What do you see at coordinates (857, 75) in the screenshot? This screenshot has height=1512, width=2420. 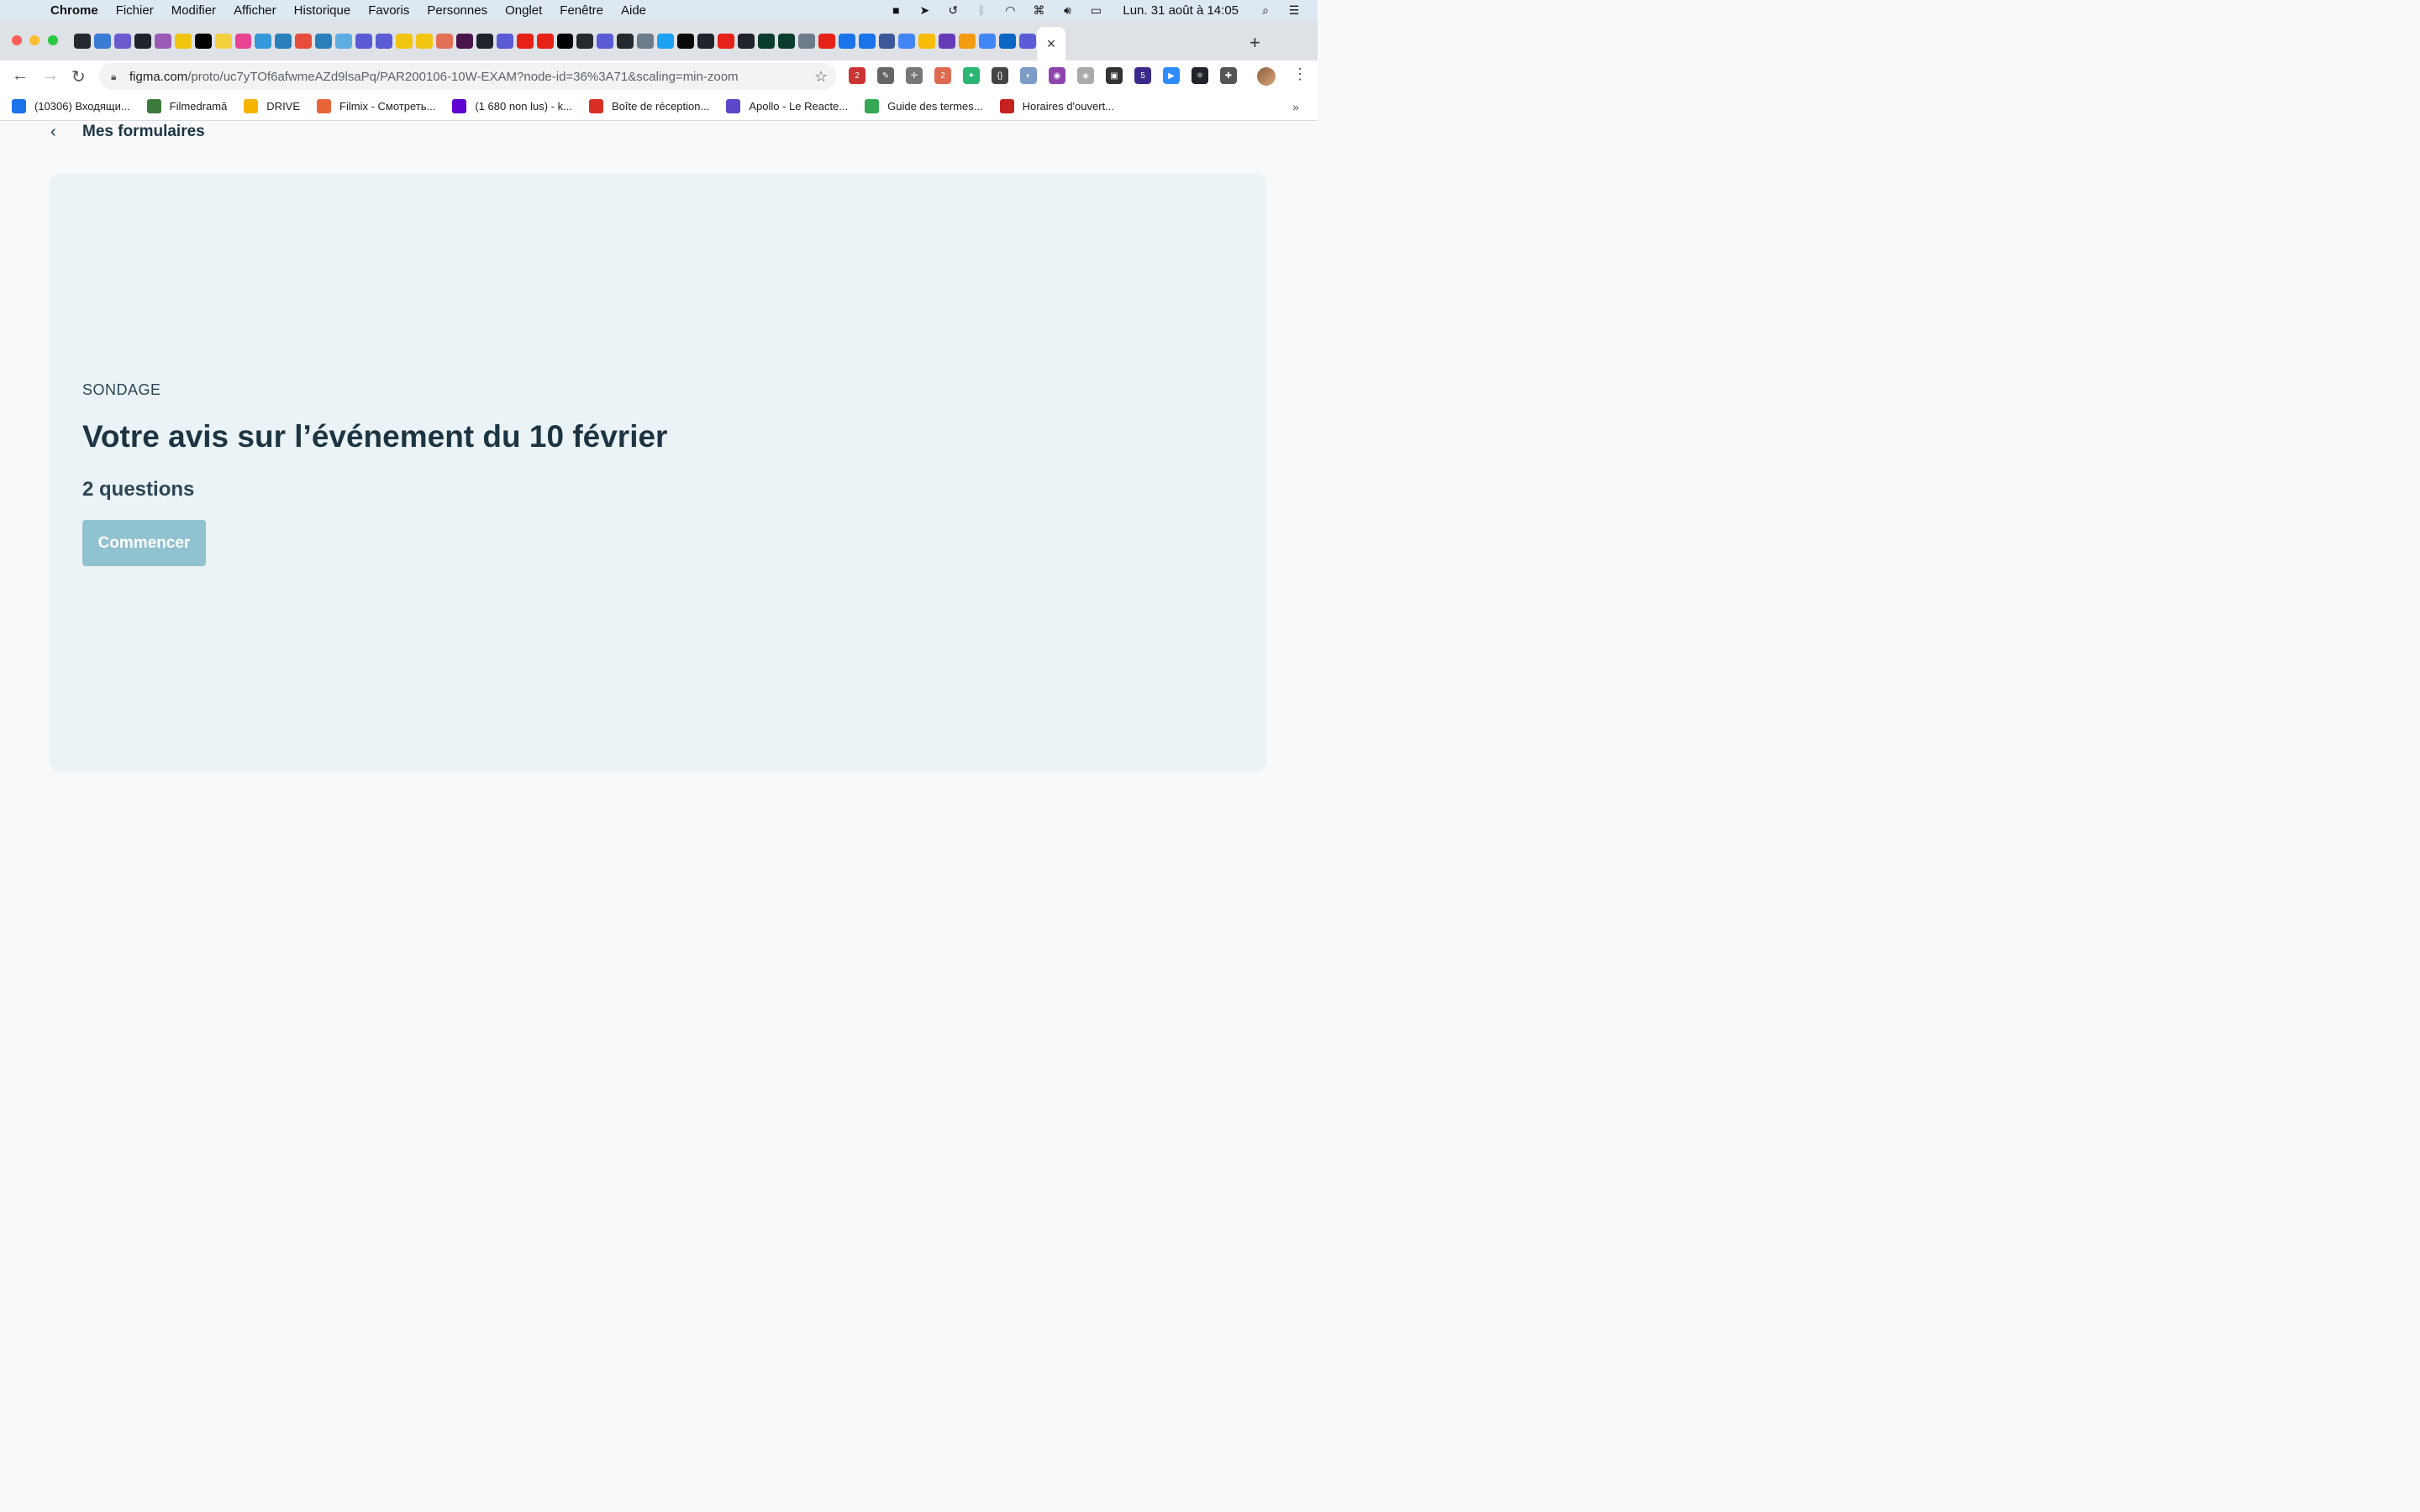 I see `adblock-icon: 2` at bounding box center [857, 75].